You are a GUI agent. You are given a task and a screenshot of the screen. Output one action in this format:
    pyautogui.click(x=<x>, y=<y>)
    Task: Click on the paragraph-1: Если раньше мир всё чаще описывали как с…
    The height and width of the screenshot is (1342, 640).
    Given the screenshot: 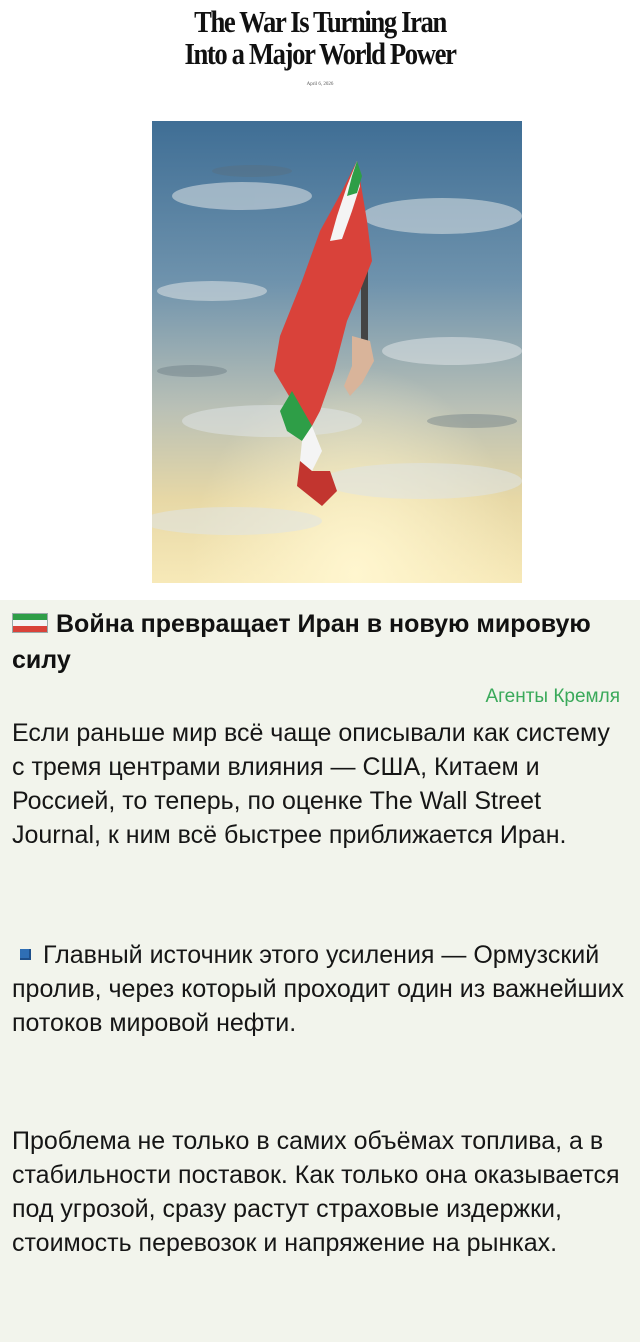 What is the action you would take?
    pyautogui.click(x=311, y=784)
    